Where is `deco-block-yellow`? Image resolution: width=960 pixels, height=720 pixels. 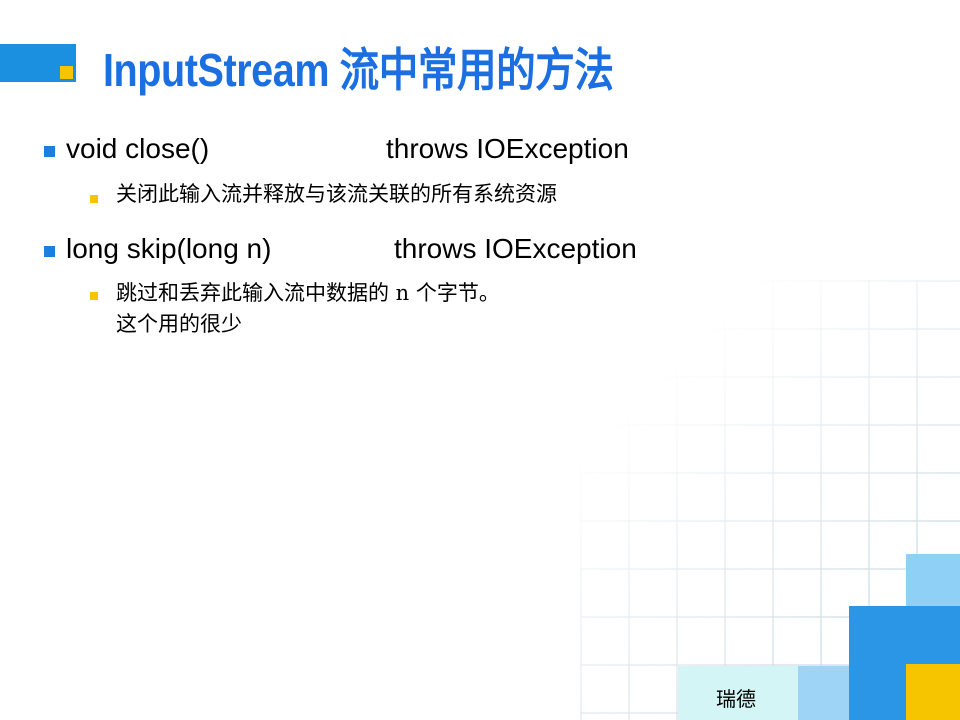
deco-block-yellow is located at coordinates (933, 692).